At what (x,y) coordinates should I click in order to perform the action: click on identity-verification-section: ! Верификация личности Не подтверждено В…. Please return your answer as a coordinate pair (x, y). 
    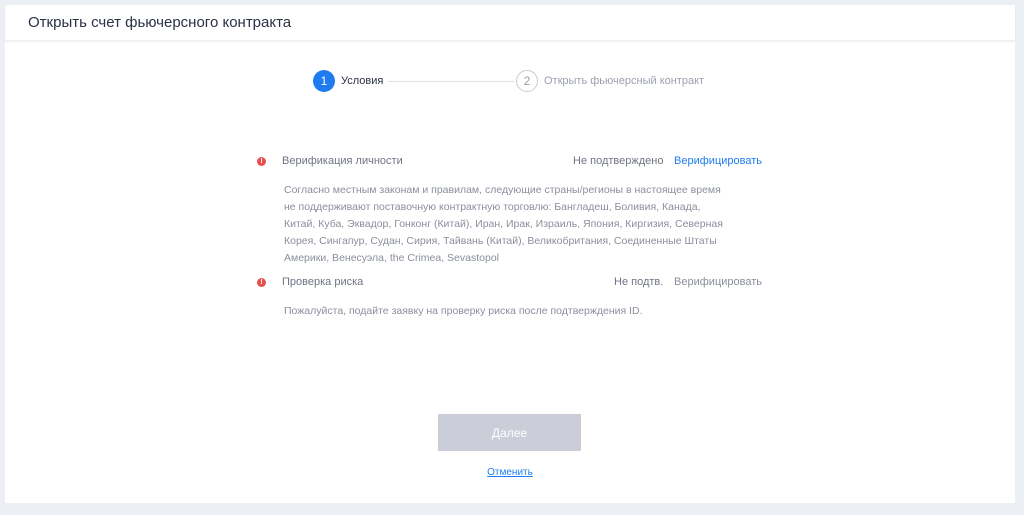
    Looking at the image, I should click on (509, 211).